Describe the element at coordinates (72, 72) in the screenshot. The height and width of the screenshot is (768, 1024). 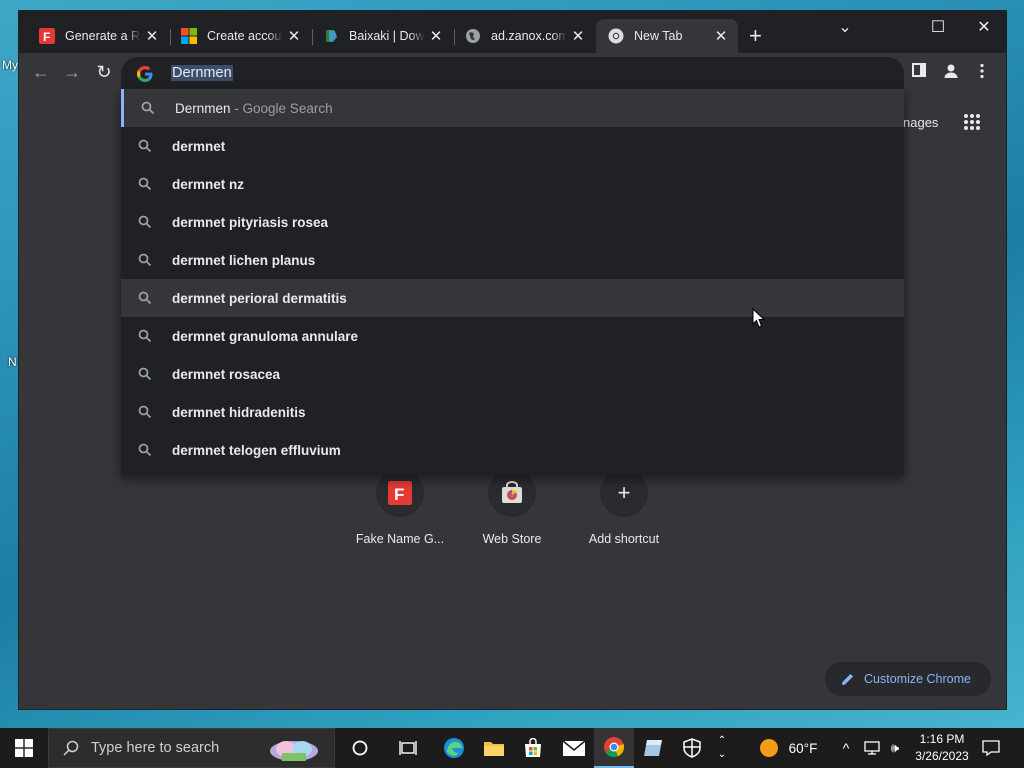
I see `forward-button: →` at that location.